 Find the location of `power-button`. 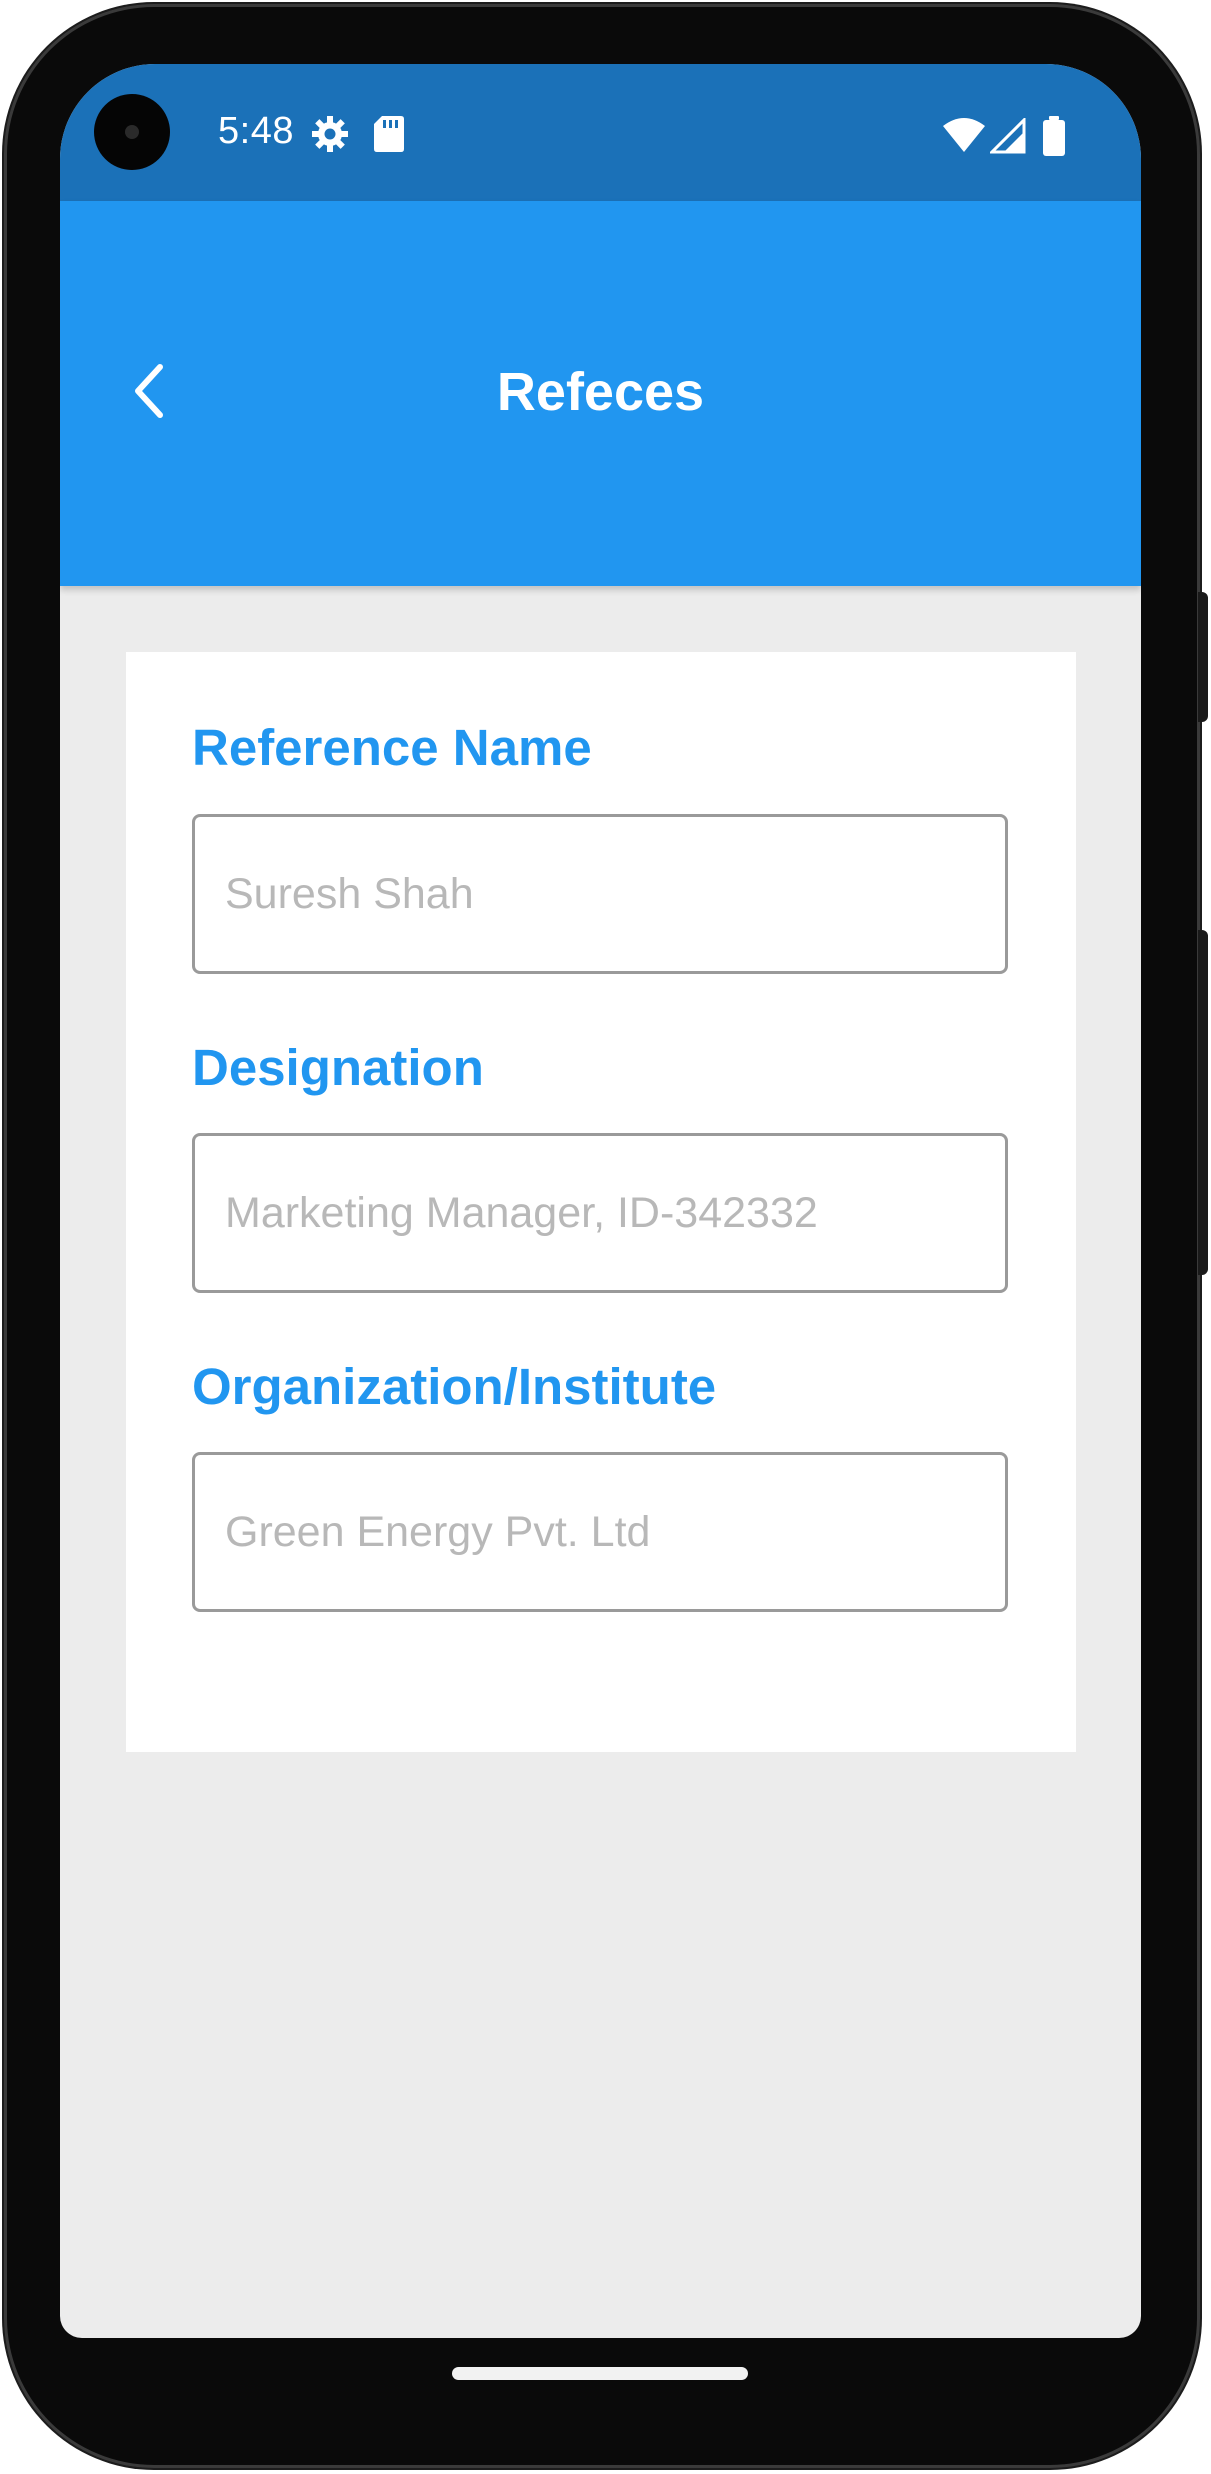

power-button is located at coordinates (1203, 657).